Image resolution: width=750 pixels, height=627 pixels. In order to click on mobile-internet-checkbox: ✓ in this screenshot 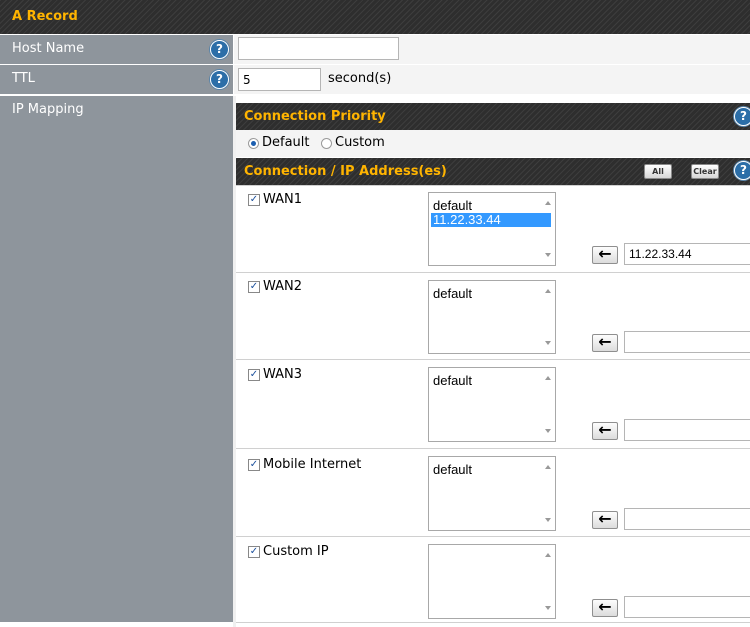, I will do `click(254, 465)`.